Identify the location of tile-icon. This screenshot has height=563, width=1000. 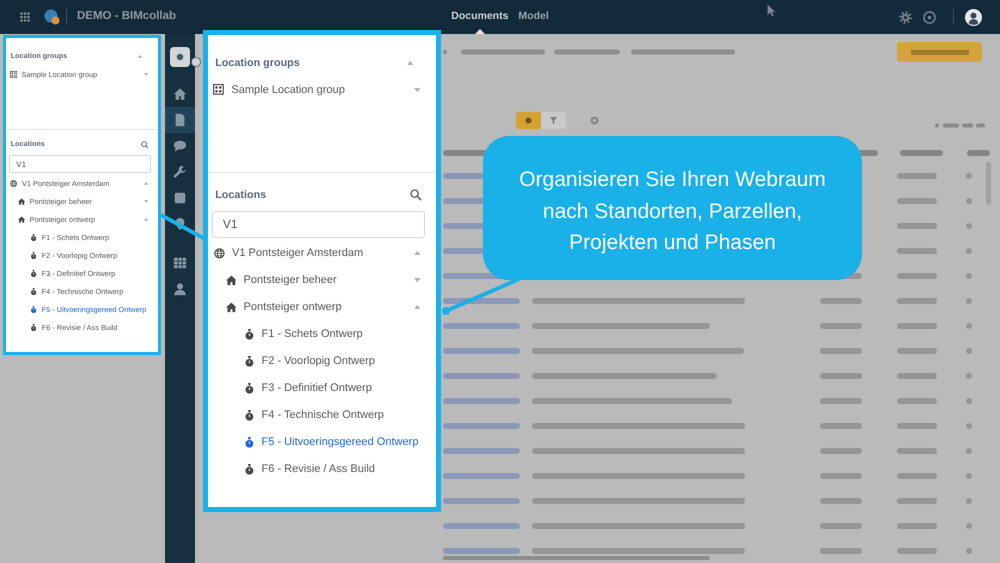
(180, 57).